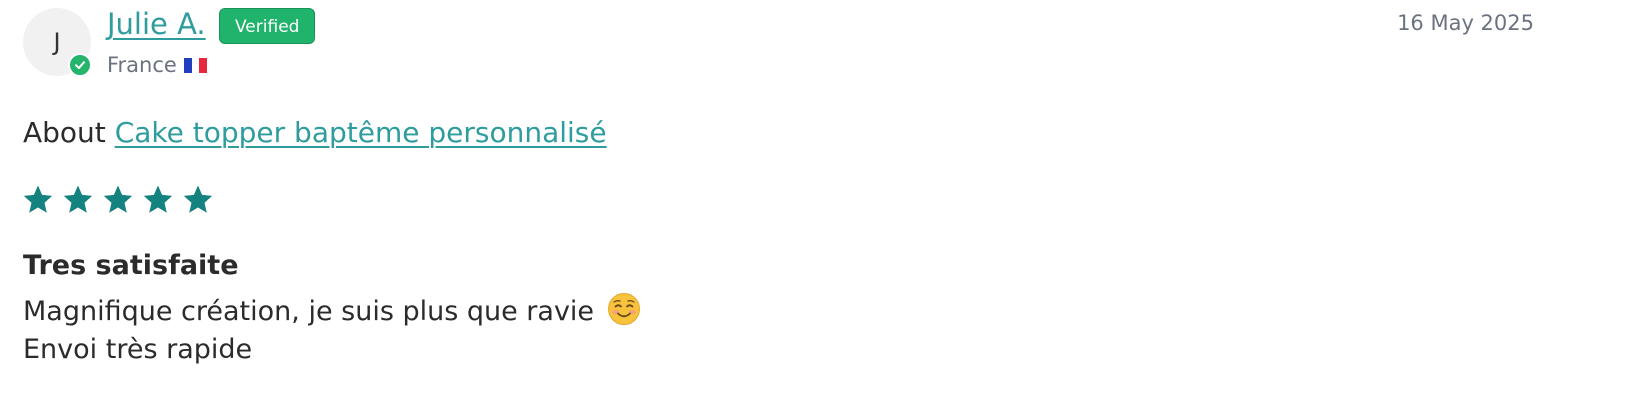 The width and height of the screenshot is (1644, 410). Describe the element at coordinates (64, 132) in the screenshot. I see `about-prefix: About` at that location.